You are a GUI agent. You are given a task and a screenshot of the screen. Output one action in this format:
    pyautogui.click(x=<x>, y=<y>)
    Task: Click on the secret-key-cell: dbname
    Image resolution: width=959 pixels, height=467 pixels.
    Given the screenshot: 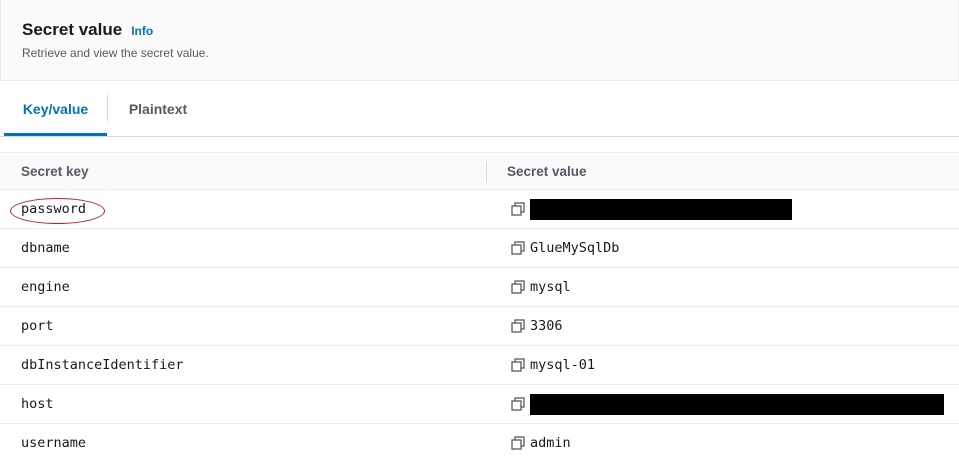 What is the action you would take?
    pyautogui.click(x=45, y=248)
    